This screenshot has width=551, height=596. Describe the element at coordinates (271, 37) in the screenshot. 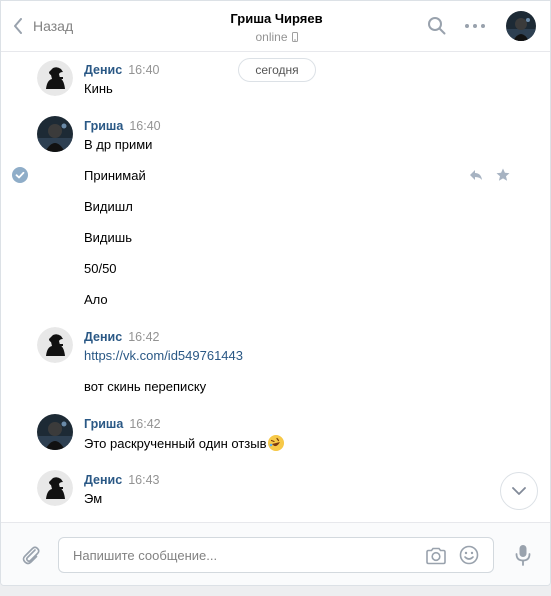

I see `online-status-label: online` at that location.